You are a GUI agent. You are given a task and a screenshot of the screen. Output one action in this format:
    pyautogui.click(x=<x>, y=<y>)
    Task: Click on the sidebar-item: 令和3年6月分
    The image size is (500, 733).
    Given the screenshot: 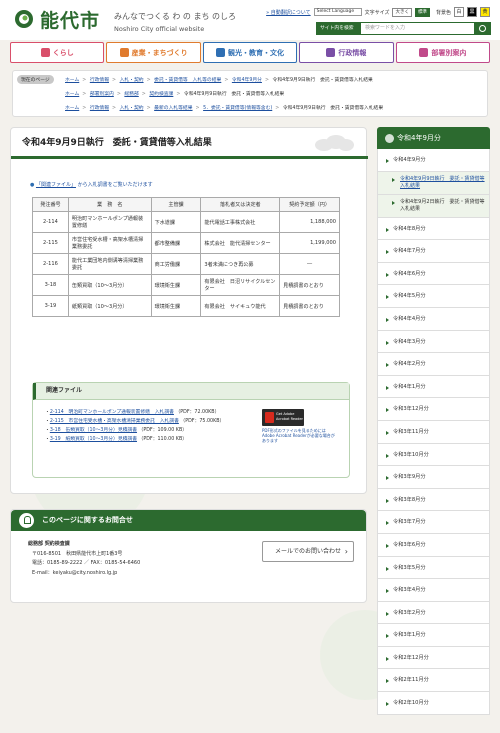 What is the action you would take?
    pyautogui.click(x=433, y=545)
    